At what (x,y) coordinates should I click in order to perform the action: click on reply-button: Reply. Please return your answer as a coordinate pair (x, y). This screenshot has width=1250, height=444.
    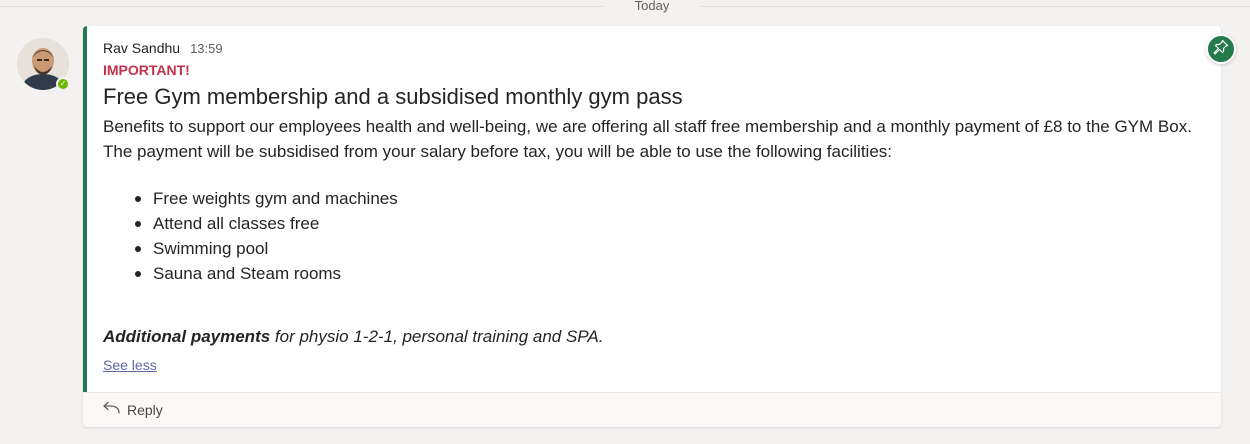
    Looking at the image, I should click on (652, 409).